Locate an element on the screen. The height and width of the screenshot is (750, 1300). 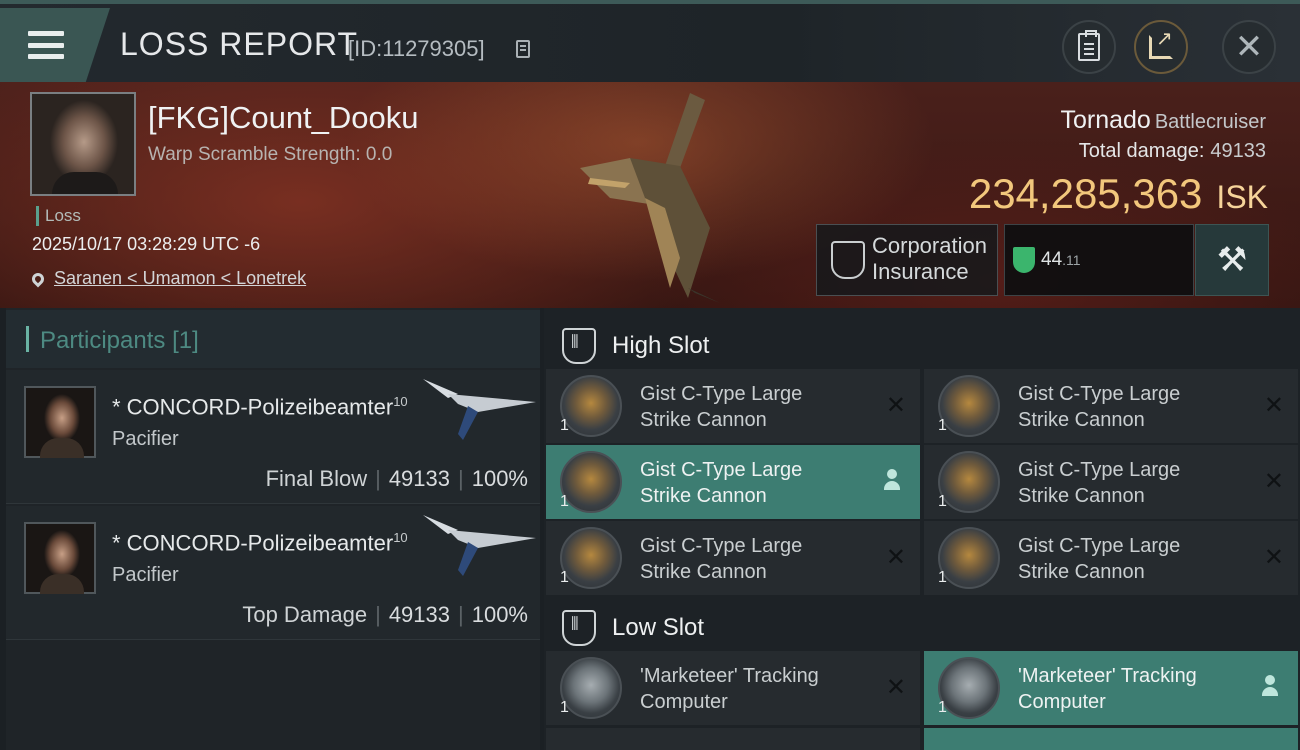
module-slot: 1 Gist C-Type Large Strike Cannon is located at coordinates (733, 482).